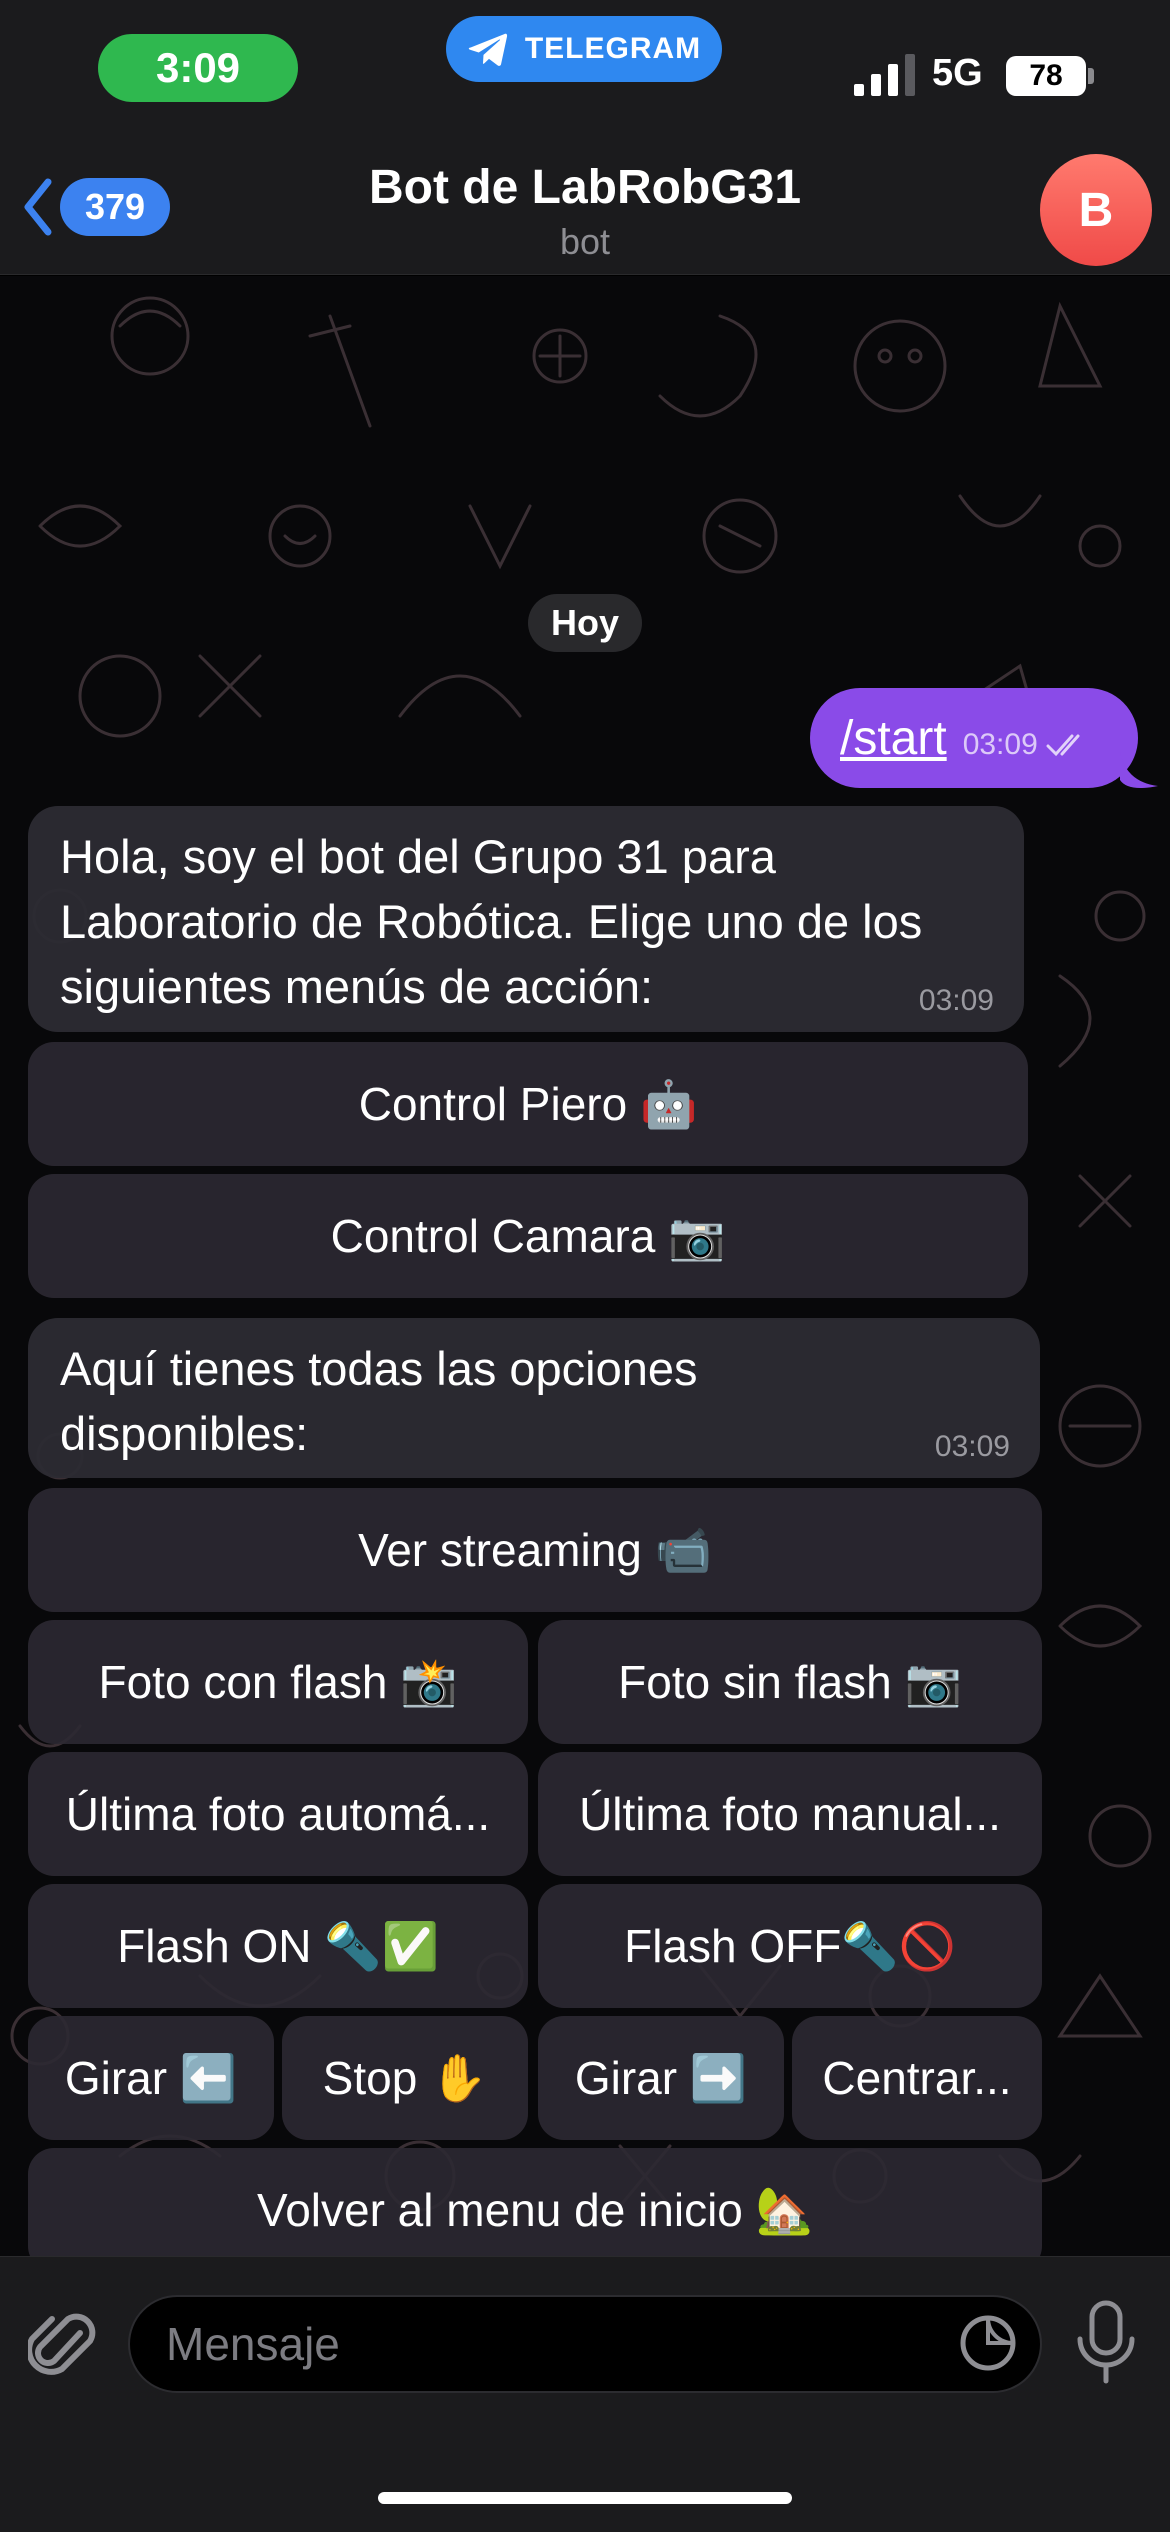  What do you see at coordinates (64, 2347) in the screenshot?
I see `paperclip-icon` at bounding box center [64, 2347].